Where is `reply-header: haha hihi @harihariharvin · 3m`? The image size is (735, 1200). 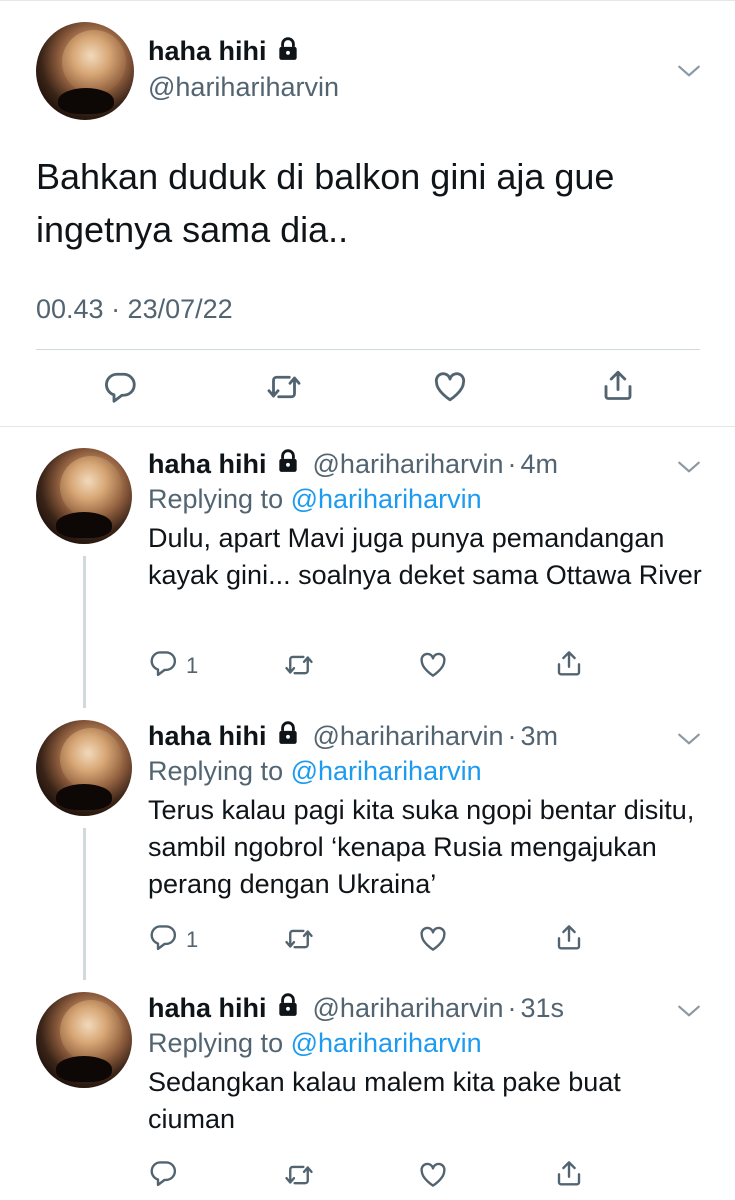
reply-header: haha hihi @harihariharvin · 3m is located at coordinates (353, 736).